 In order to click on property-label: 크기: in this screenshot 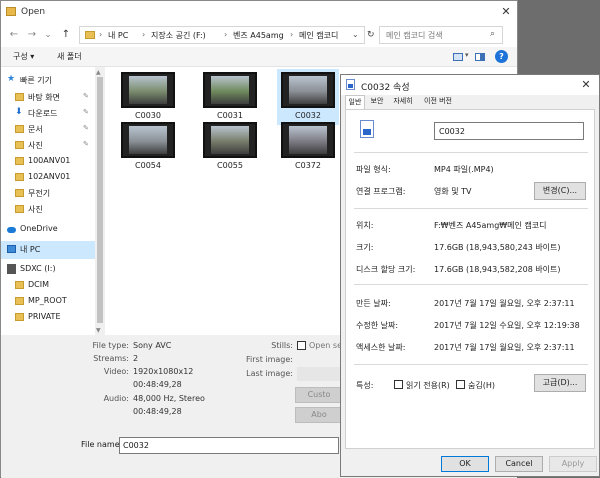, I will do `click(365, 247)`.